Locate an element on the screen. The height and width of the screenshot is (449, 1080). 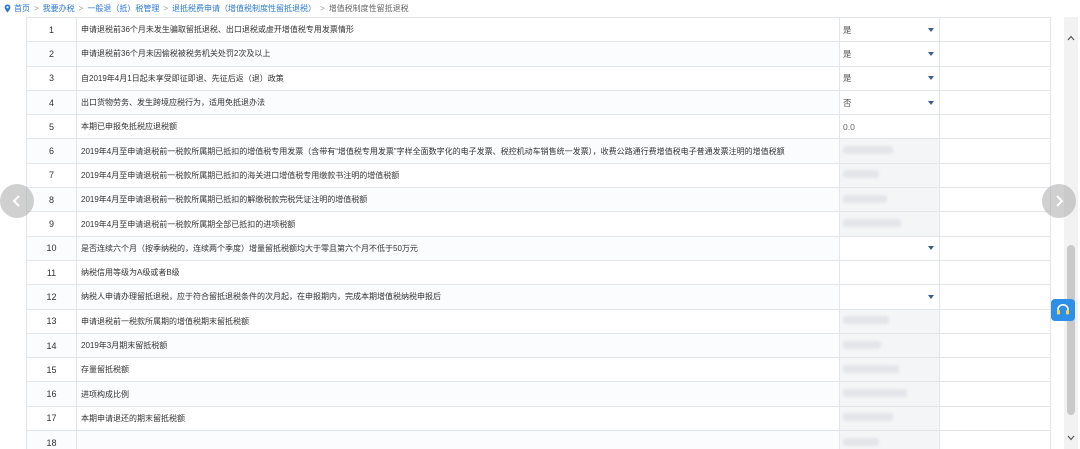
breadcrumb-tax-link: 我要办税 is located at coordinates (59, 8).